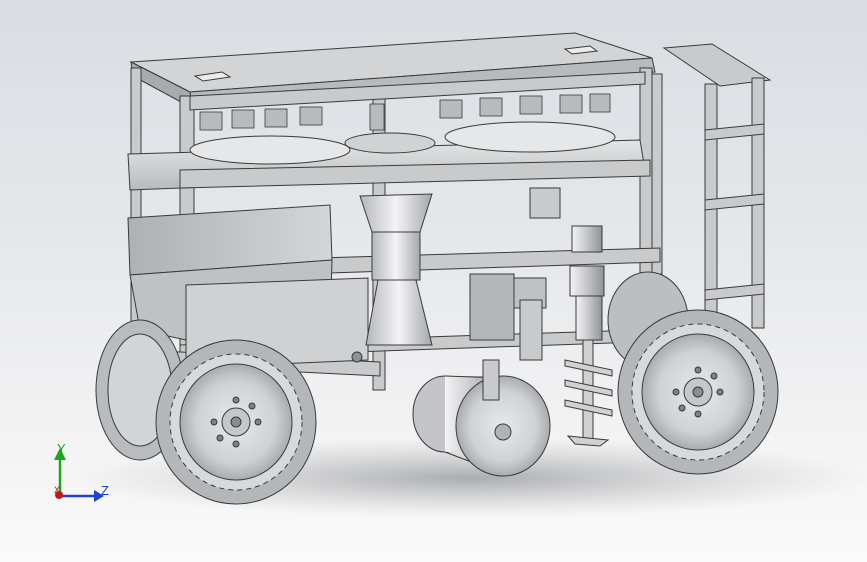  Describe the element at coordinates (105, 490) in the screenshot. I see `triad-z-label: Z` at that location.